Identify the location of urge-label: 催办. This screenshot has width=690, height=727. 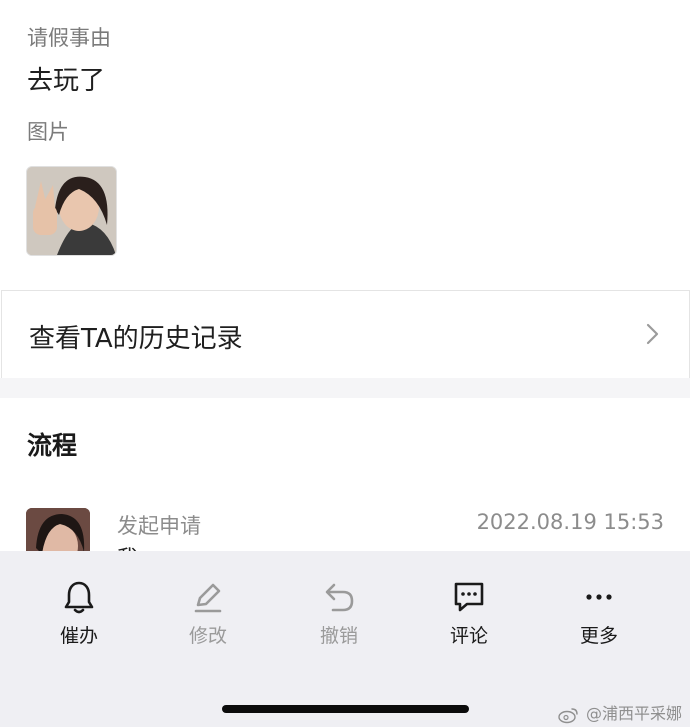
(78, 636).